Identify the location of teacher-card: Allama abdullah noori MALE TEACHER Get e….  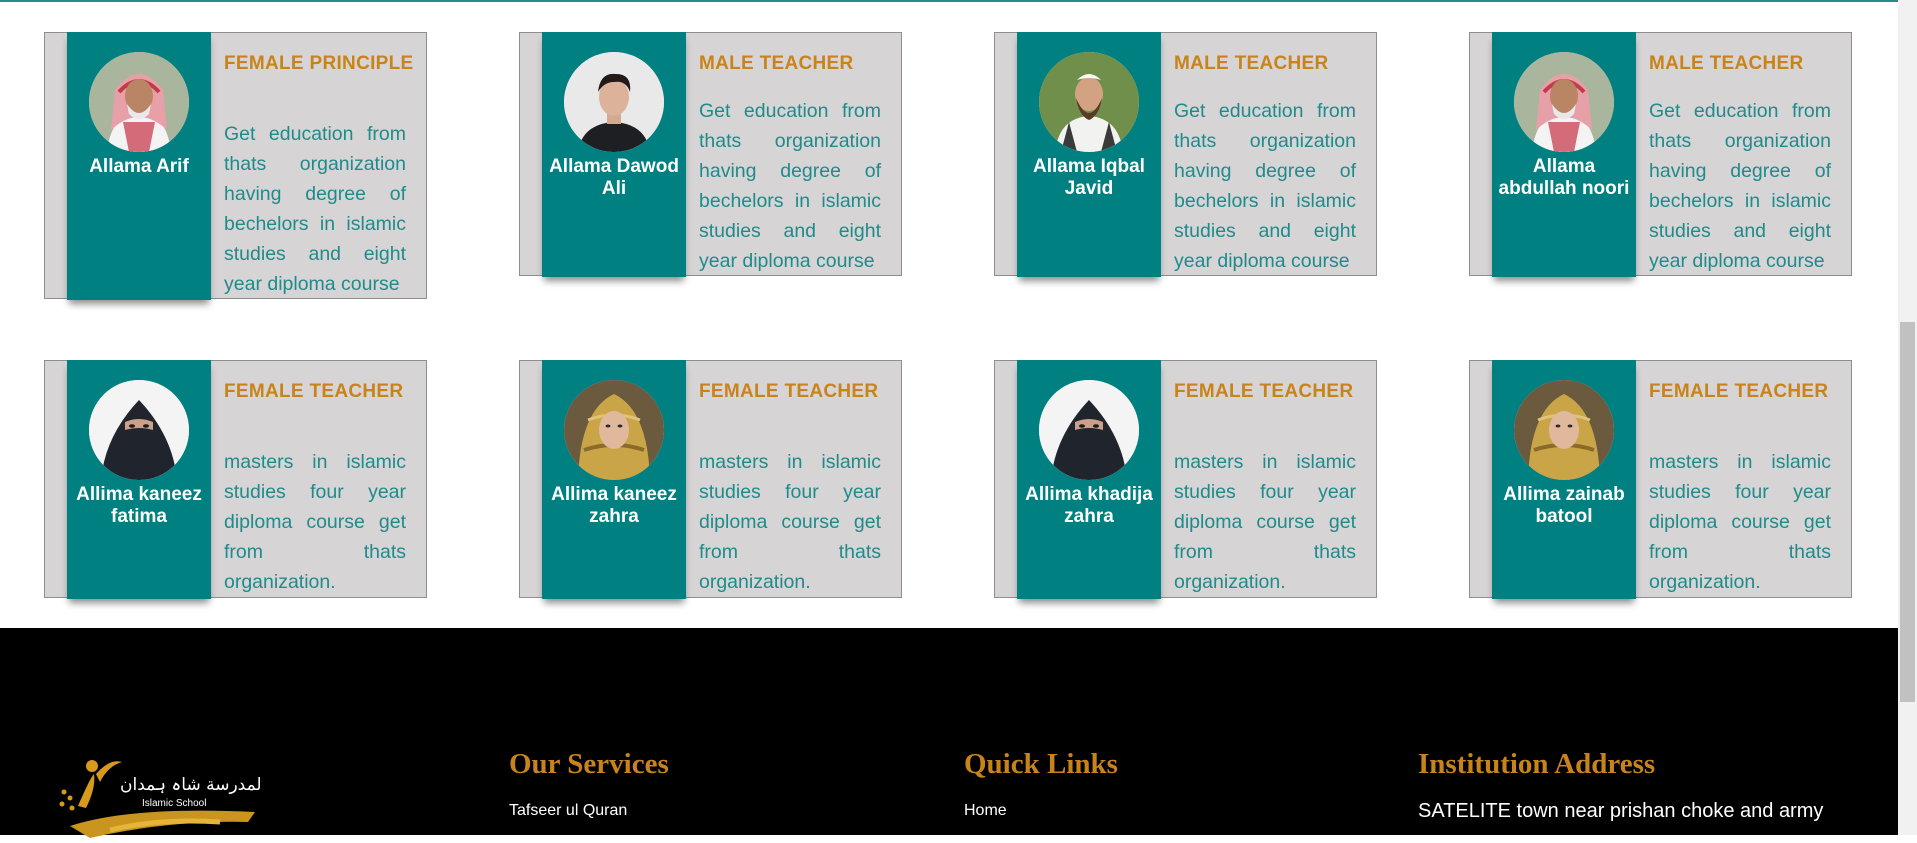
(1660, 154).